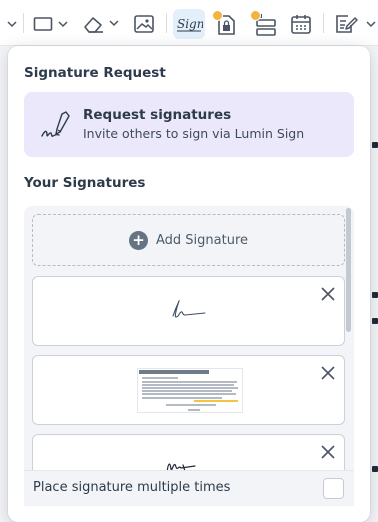 The image size is (378, 522). I want to click on calendar-icon, so click(301, 24).